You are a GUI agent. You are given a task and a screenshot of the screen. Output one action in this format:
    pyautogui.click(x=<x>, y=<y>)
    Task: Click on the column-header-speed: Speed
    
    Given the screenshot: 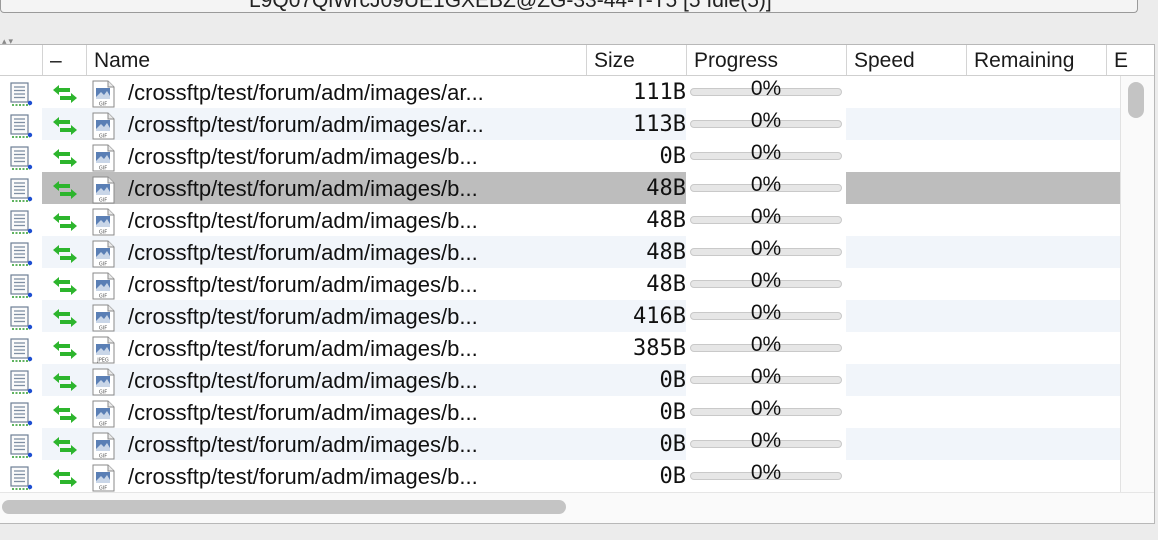 What is the action you would take?
    pyautogui.click(x=906, y=60)
    